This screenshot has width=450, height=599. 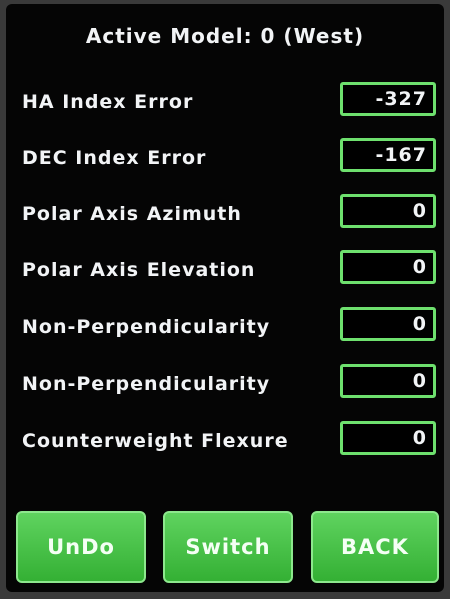 What do you see at coordinates (108, 102) in the screenshot?
I see `param-label: HA Index Error` at bounding box center [108, 102].